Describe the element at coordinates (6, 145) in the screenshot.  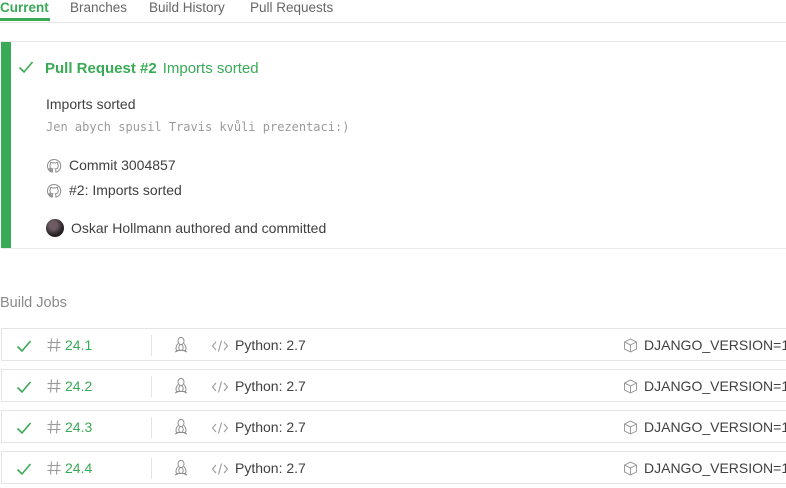
I see `status-bar` at that location.